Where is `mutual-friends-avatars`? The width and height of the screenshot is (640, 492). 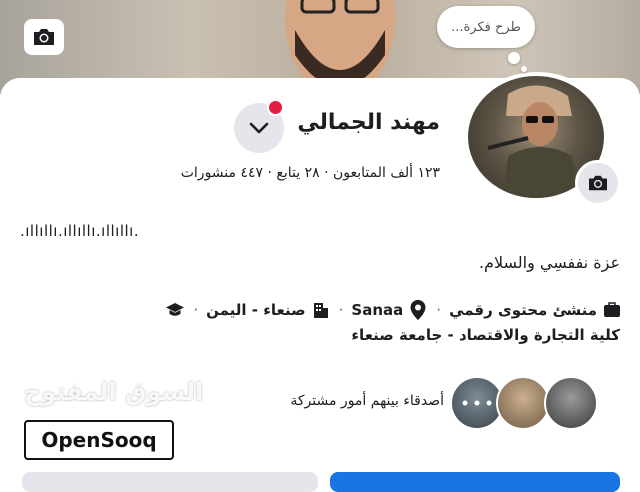
mutual-friends-avatars is located at coordinates (525, 403).